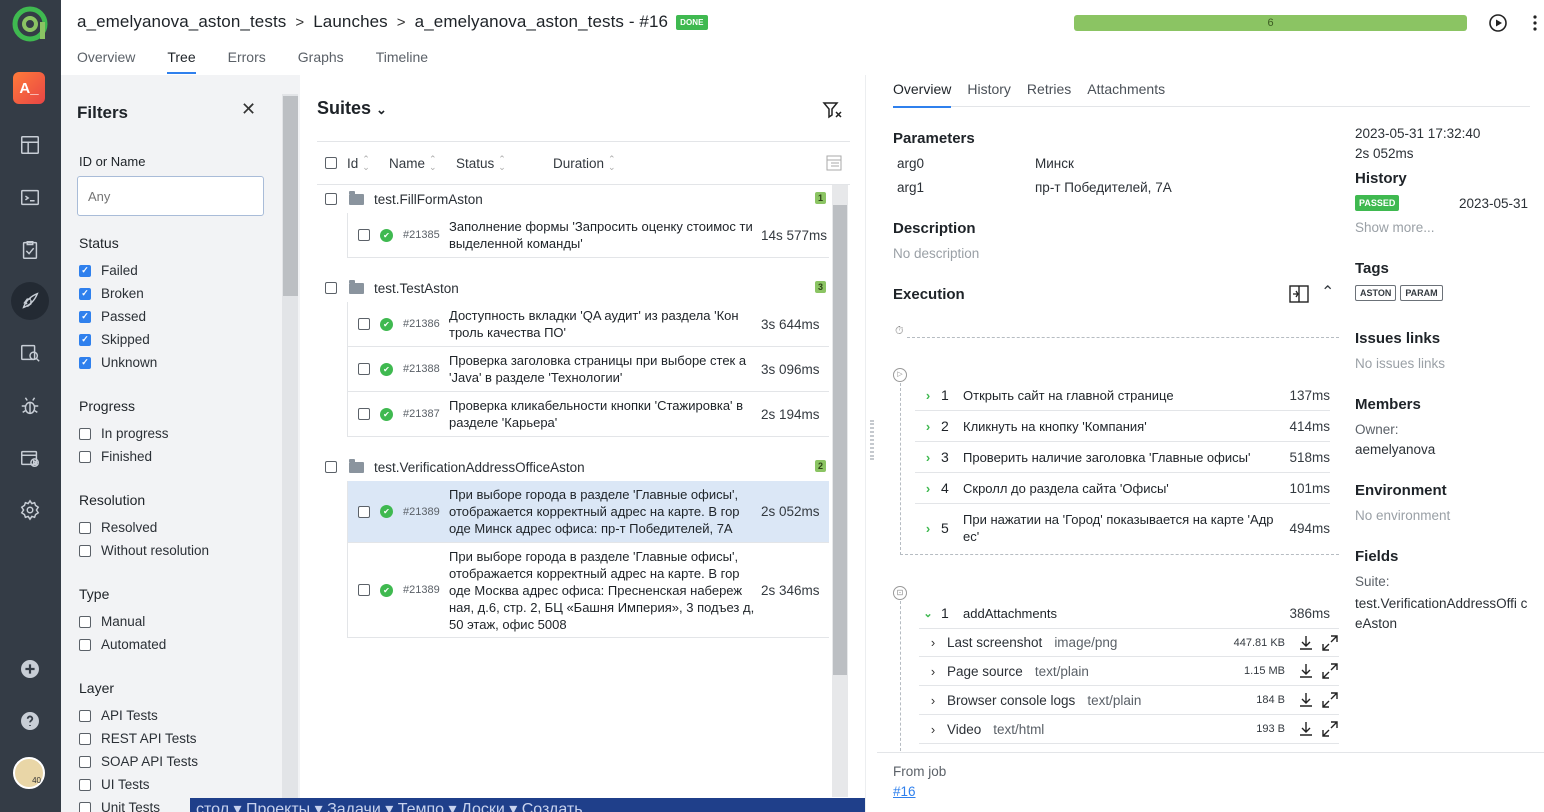 Image resolution: width=1544 pixels, height=812 pixels. Describe the element at coordinates (1122, 613) in the screenshot. I see `teardown-step: ⌄ 1 addAttachments 386ms` at that location.